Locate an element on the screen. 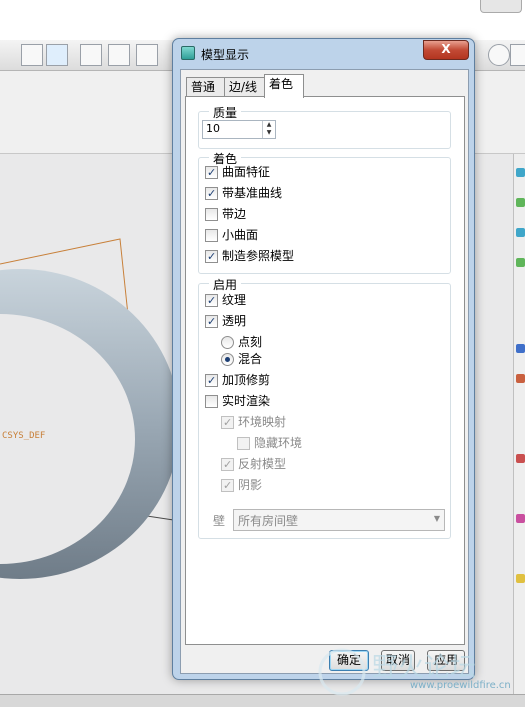 The width and height of the screenshot is (525, 707). quality-legend: 质量 is located at coordinates (225, 112).